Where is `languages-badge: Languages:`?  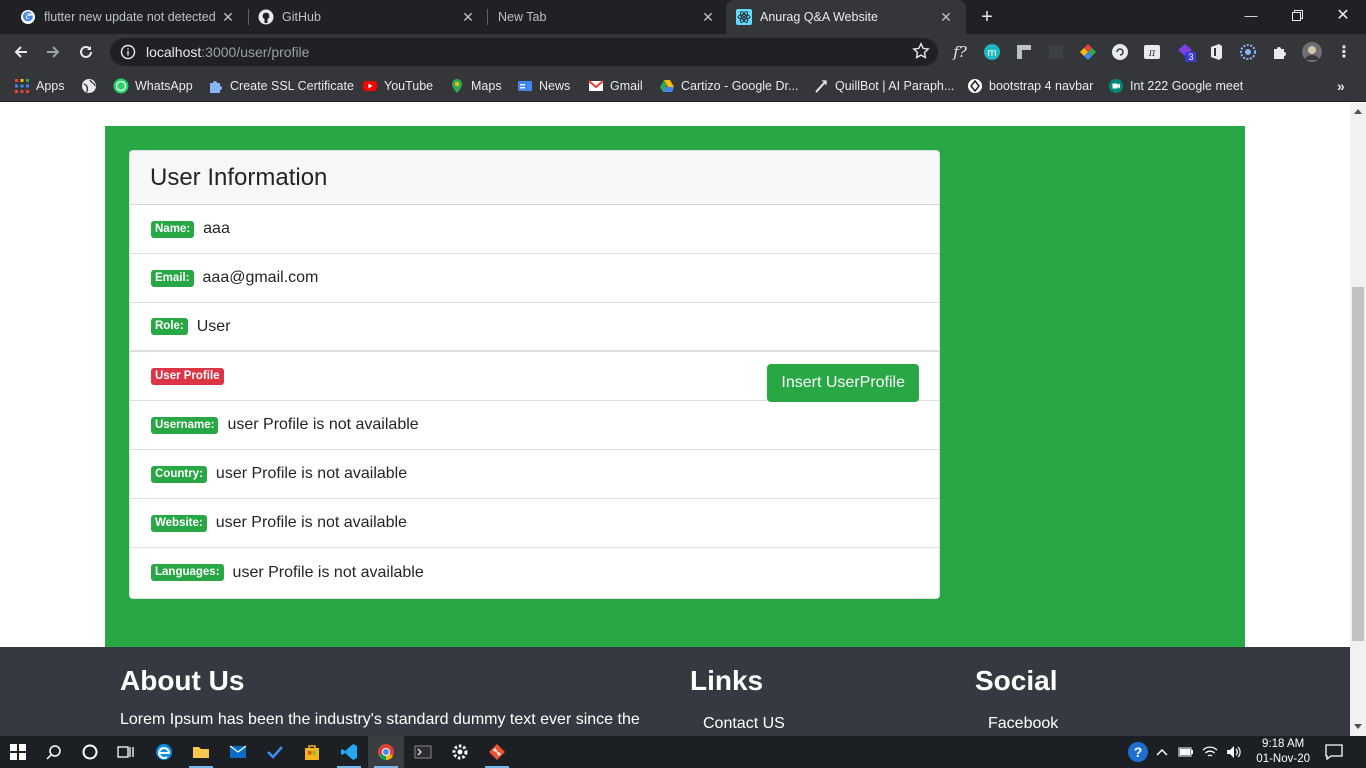
languages-badge: Languages: is located at coordinates (187, 572).